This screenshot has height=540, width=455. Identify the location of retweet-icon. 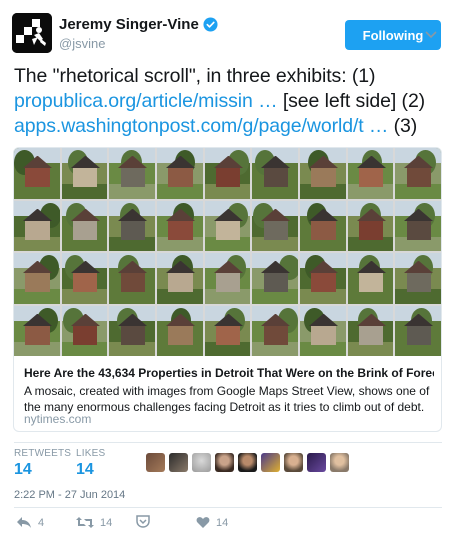
(85, 522).